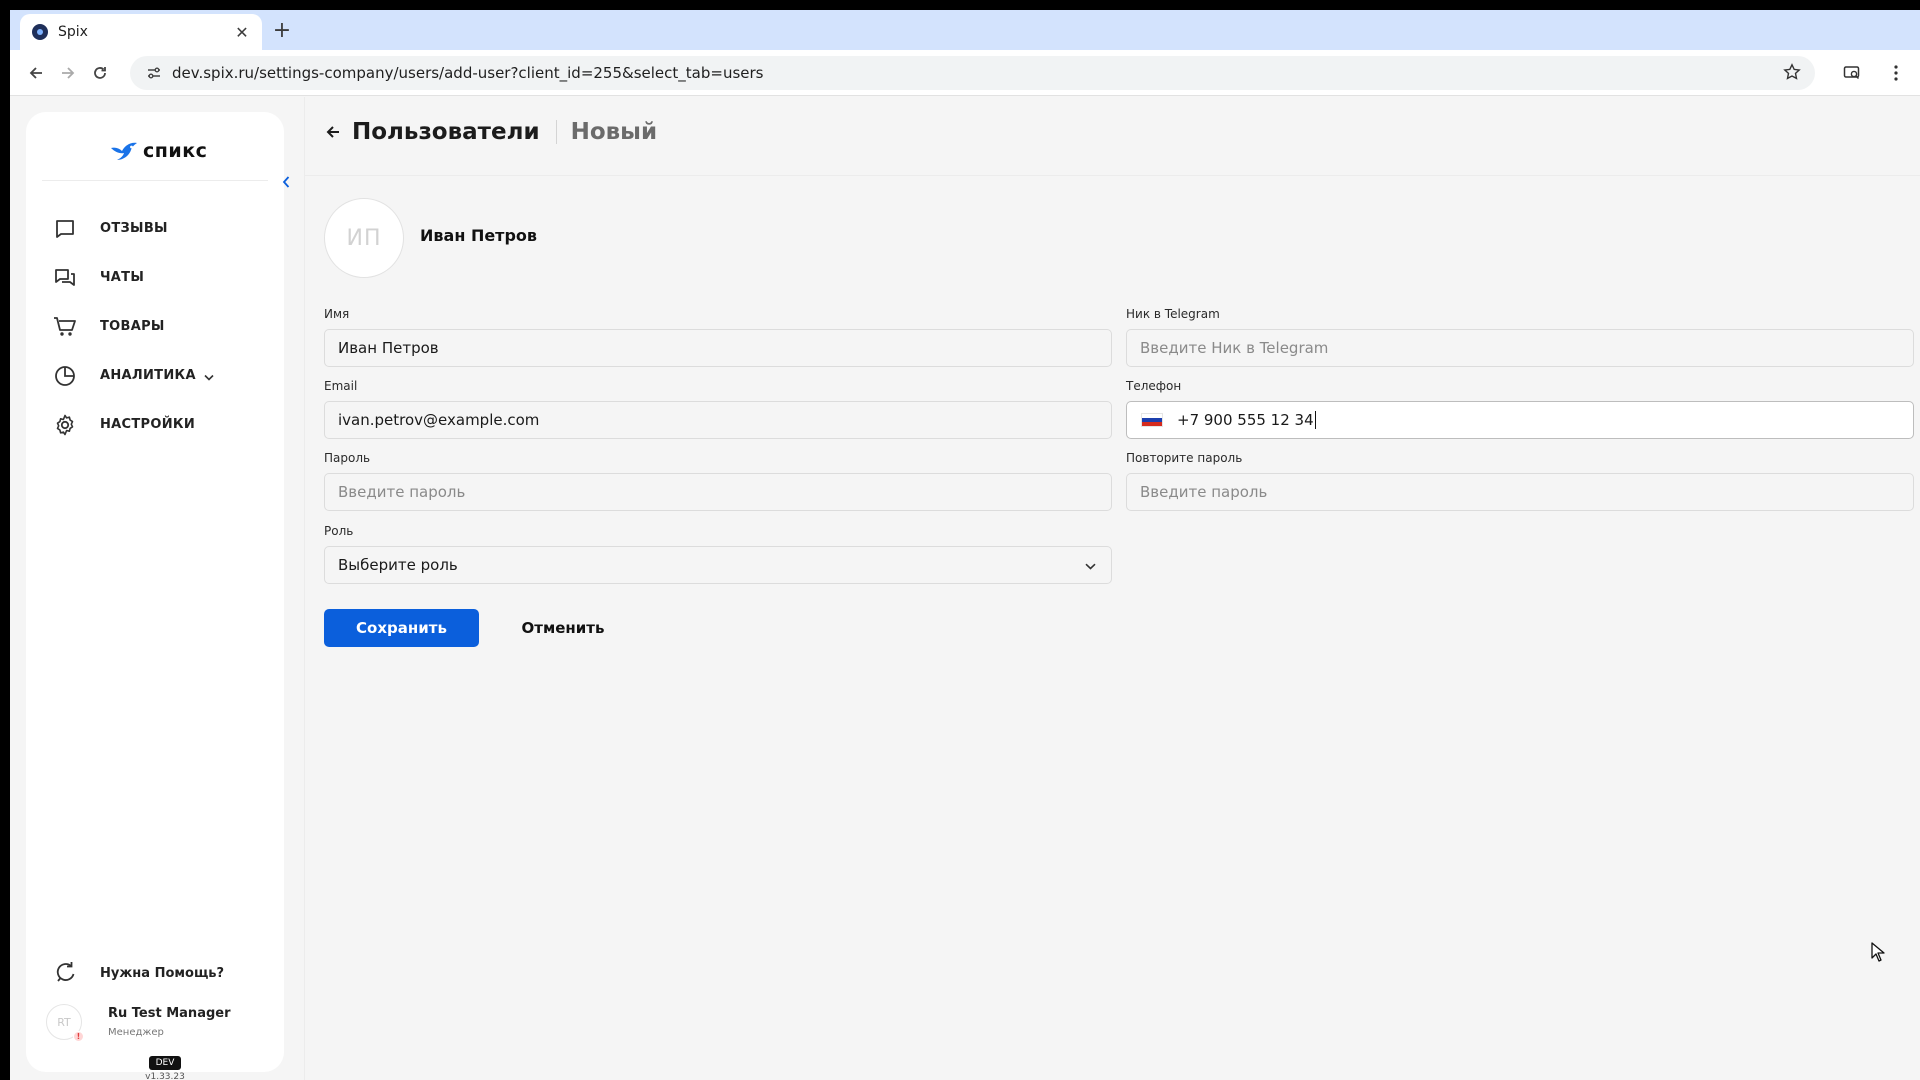 This screenshot has width=1920, height=1080. What do you see at coordinates (1520, 492) in the screenshot?
I see `password-repeat-input: Введите пароль` at bounding box center [1520, 492].